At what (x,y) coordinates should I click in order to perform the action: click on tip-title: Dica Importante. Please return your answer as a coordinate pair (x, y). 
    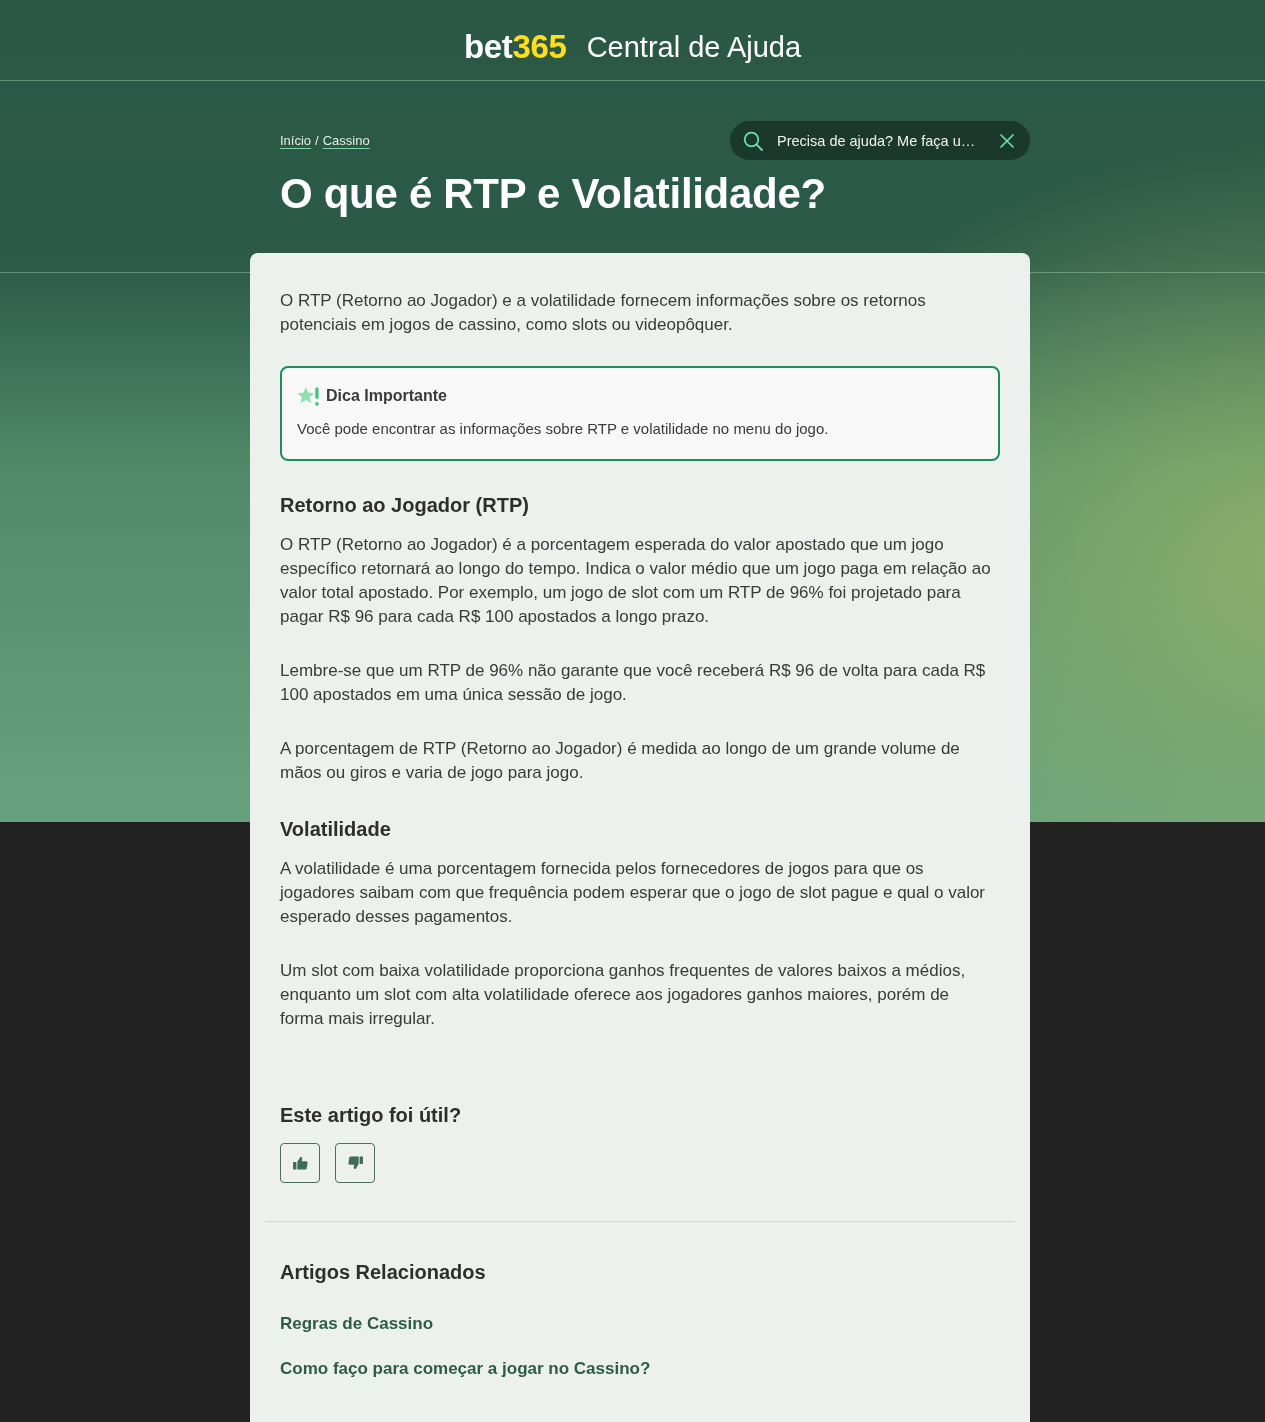
    Looking at the image, I should click on (386, 396).